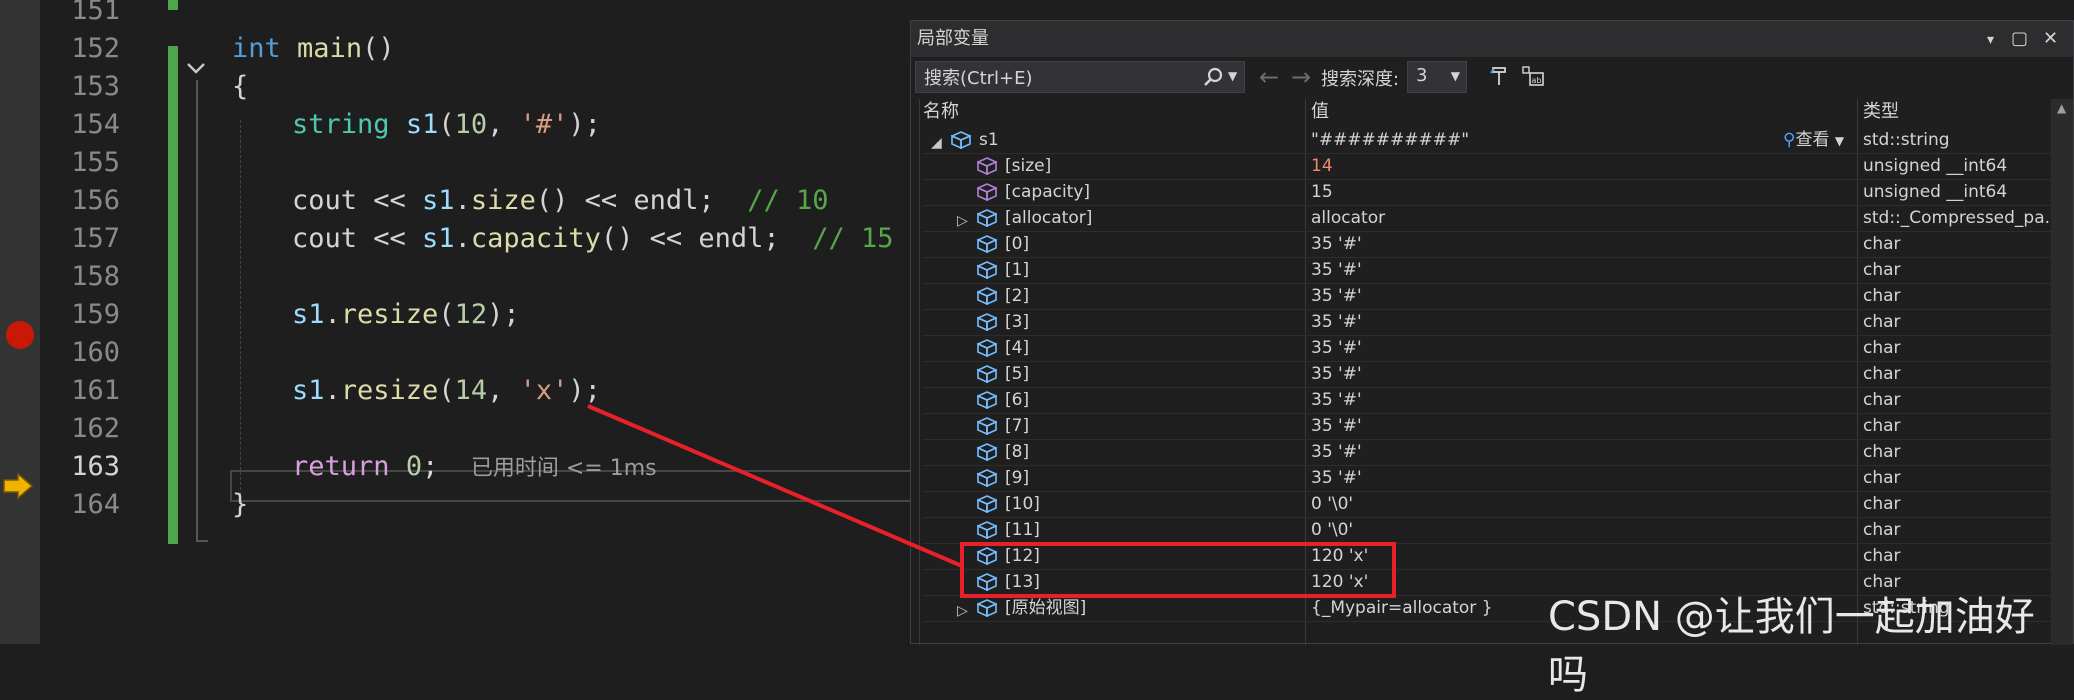  What do you see at coordinates (775, 486) in the screenshot?
I see `annotation-arrow` at bounding box center [775, 486].